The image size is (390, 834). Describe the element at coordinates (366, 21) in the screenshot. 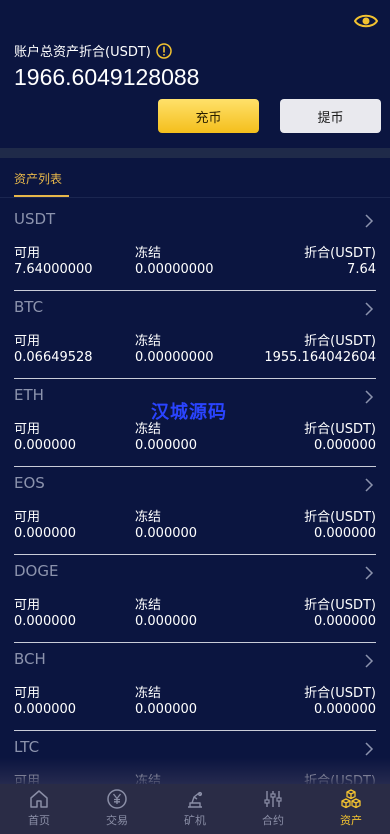

I see `eye-icon` at that location.